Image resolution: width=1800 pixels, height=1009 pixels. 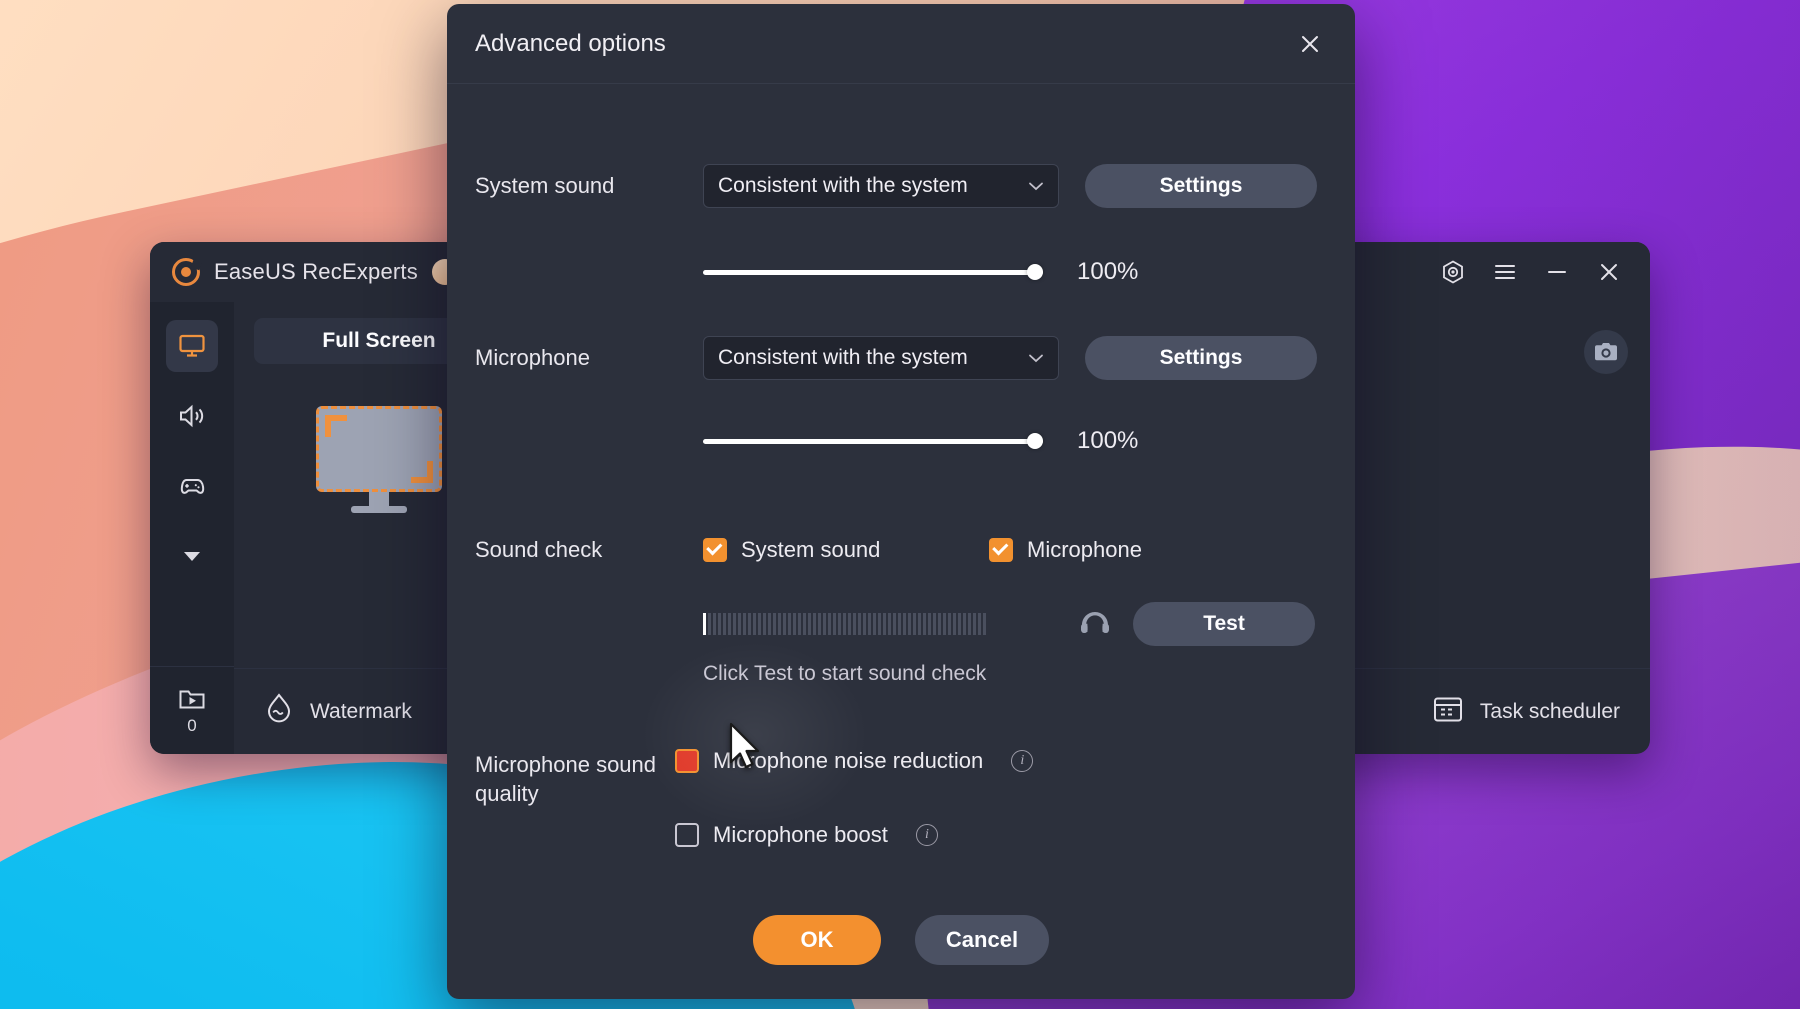 I want to click on sidebar-item-more, so click(x=192, y=556).